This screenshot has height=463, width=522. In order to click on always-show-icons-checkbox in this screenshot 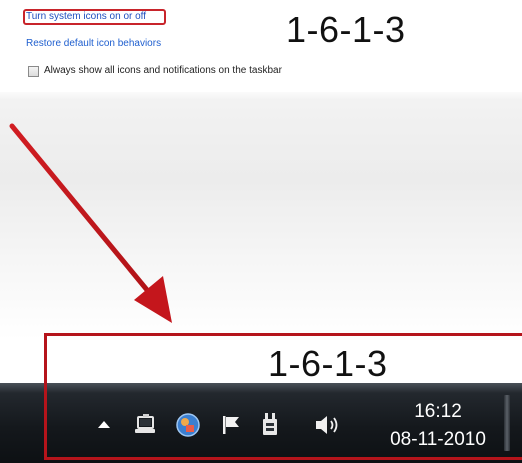, I will do `click(33, 71)`.